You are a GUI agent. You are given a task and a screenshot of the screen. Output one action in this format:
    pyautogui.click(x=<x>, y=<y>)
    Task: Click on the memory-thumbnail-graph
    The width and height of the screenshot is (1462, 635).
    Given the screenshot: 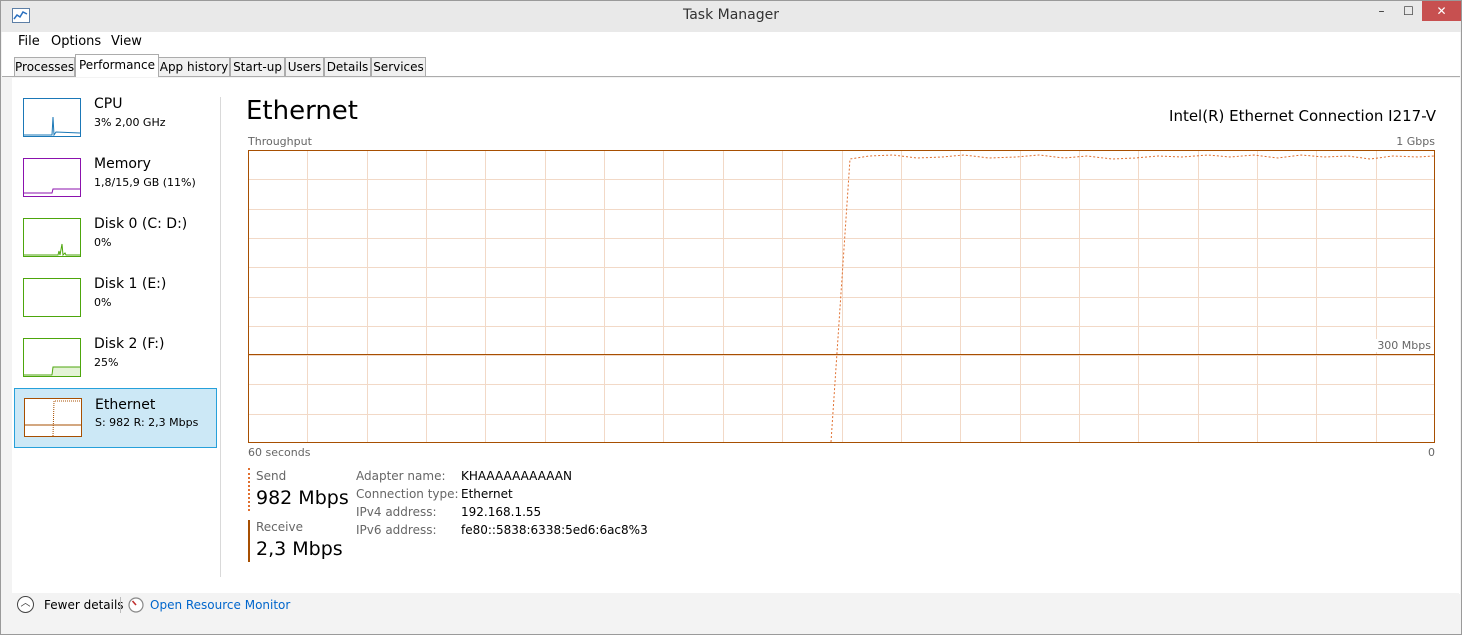 What is the action you would take?
    pyautogui.click(x=52, y=177)
    